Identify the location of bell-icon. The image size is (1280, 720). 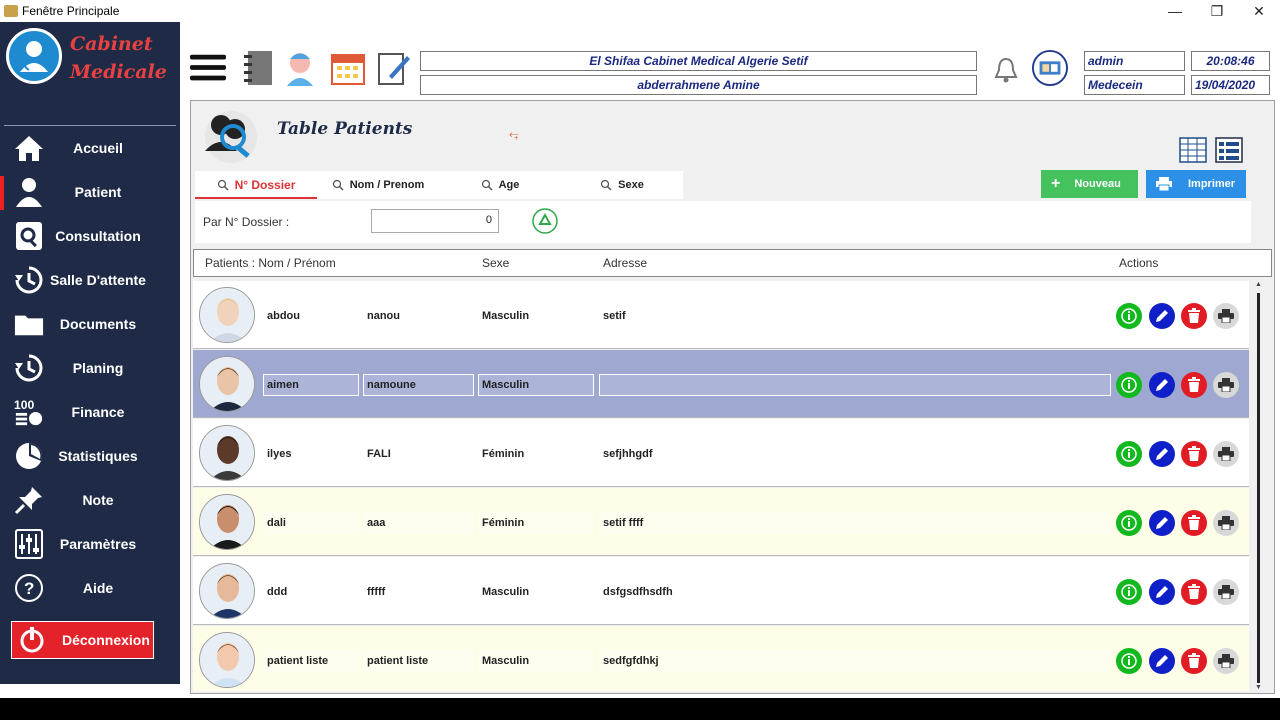
(1006, 70).